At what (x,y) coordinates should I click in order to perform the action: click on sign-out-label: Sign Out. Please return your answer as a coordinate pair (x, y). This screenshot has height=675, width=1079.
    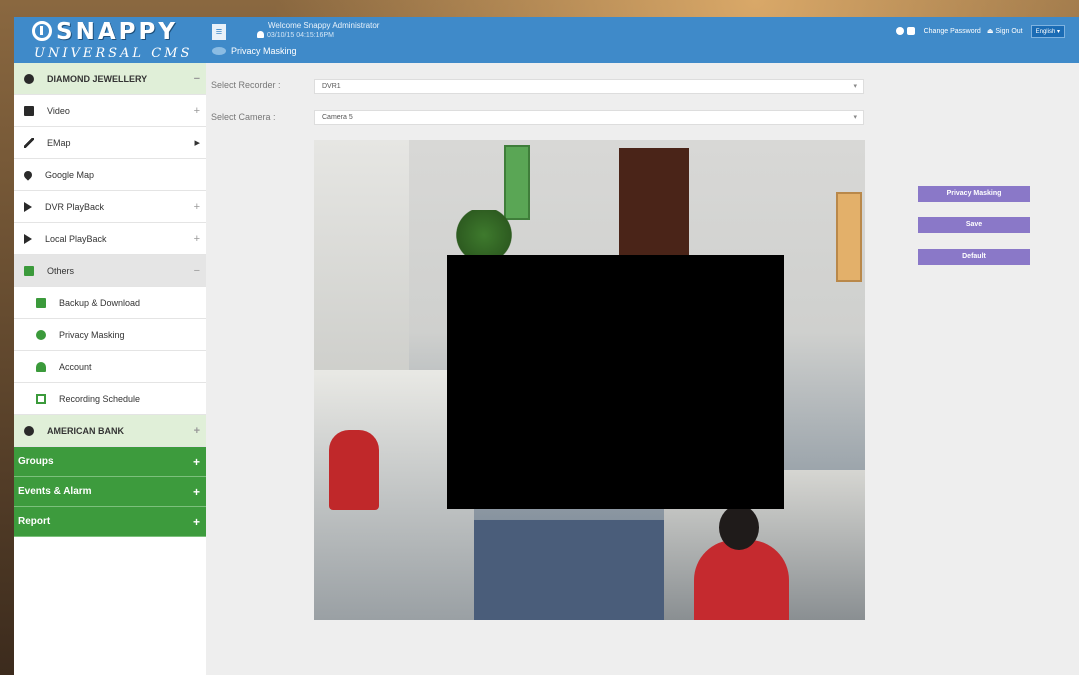
    Looking at the image, I should click on (1009, 31).